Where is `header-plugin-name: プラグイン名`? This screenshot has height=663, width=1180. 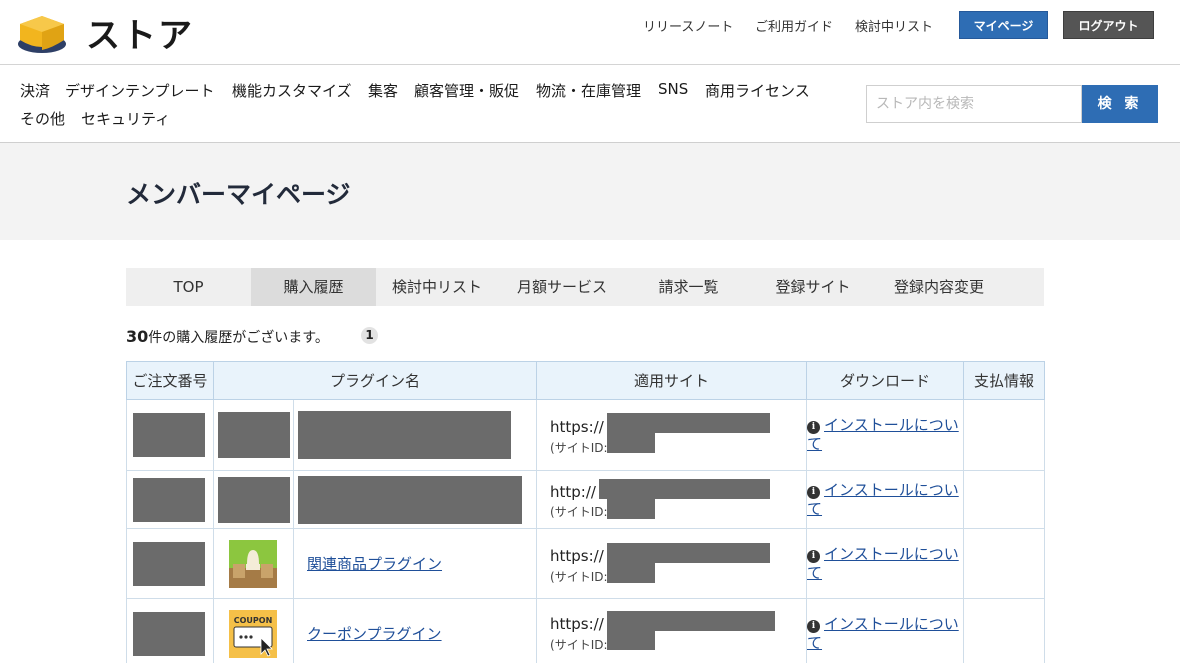
header-plugin-name: プラグイン名 is located at coordinates (375, 380).